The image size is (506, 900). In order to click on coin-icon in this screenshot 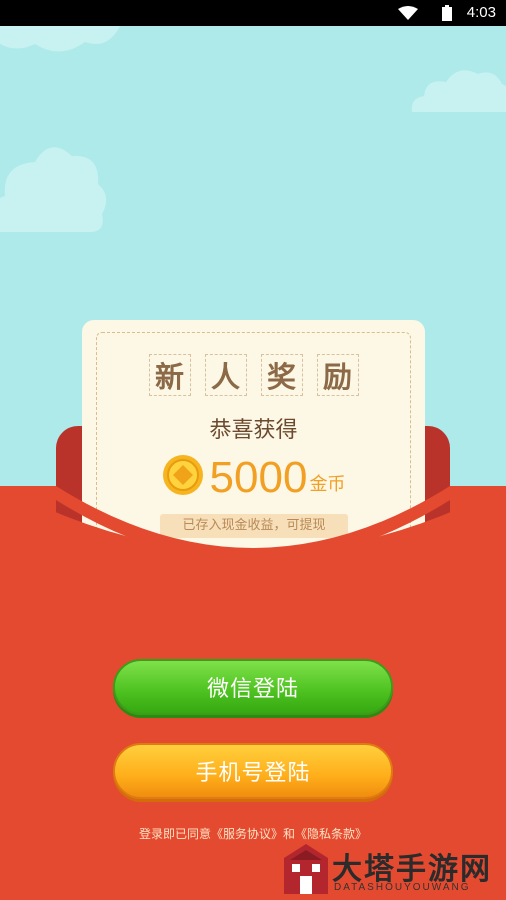, I will do `click(182, 475)`.